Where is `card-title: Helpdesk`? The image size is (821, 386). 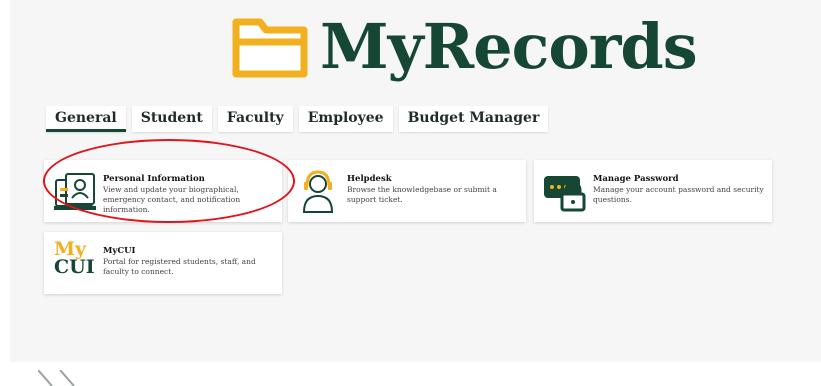
card-title: Helpdesk is located at coordinates (369, 179).